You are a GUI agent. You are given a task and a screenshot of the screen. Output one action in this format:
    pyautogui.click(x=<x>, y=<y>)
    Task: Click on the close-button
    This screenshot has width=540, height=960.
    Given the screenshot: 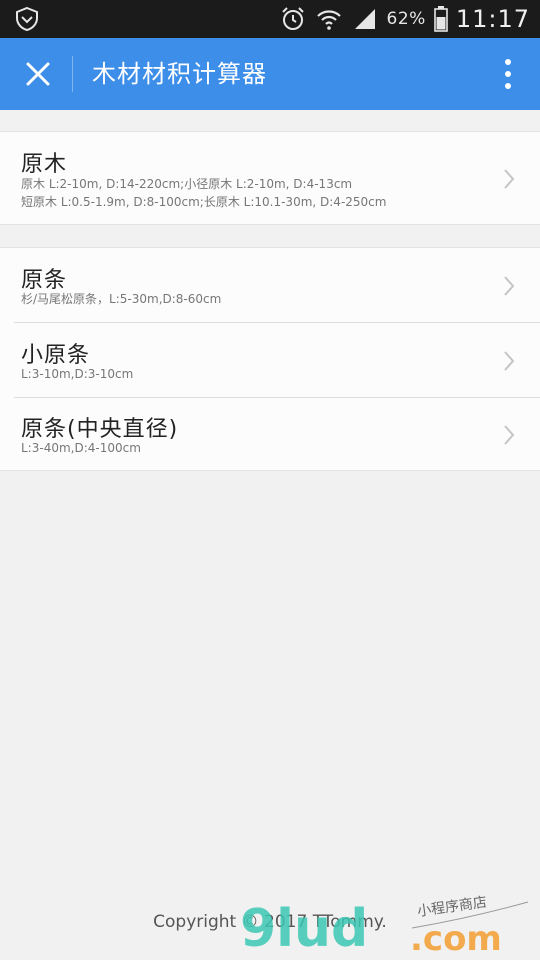 What is the action you would take?
    pyautogui.click(x=38, y=74)
    